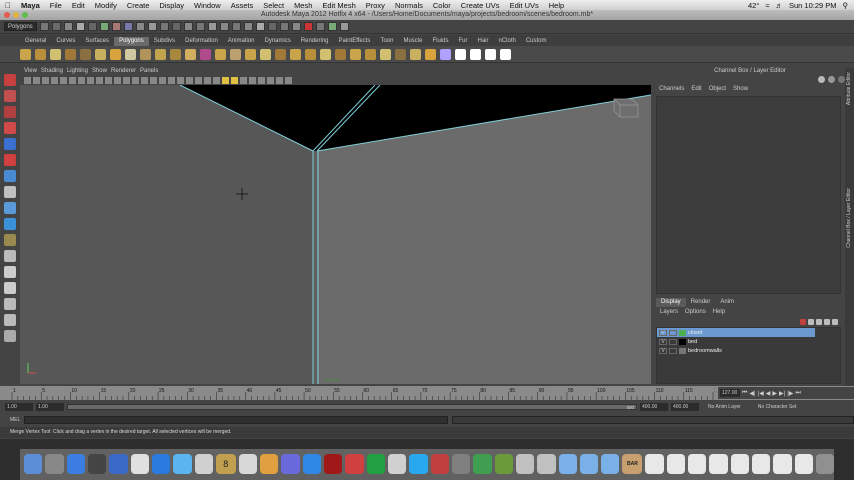  Describe the element at coordinates (315, 41) in the screenshot. I see `shelf-tab-rendering: Rendering` at that location.